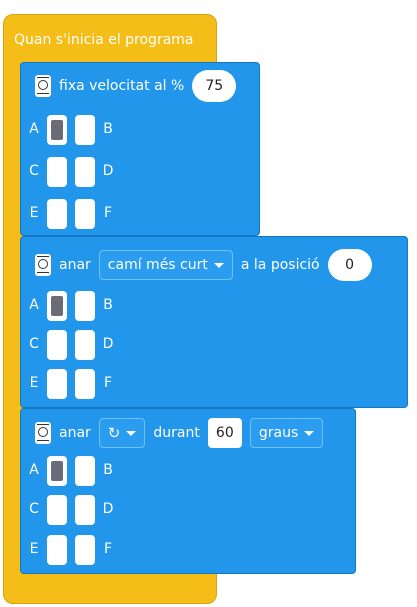 The image size is (417, 607). What do you see at coordinates (176, 433) in the screenshot?
I see `duration-label: durant` at bounding box center [176, 433].